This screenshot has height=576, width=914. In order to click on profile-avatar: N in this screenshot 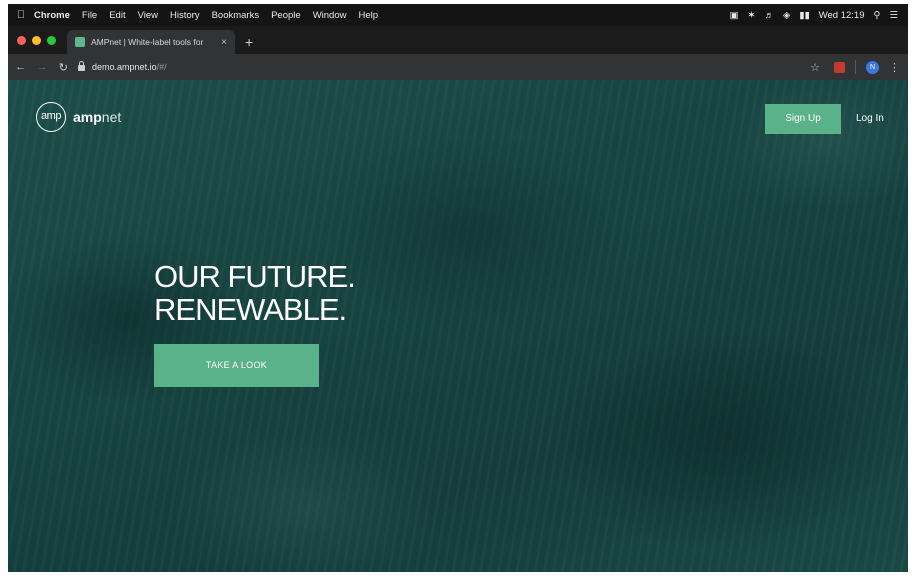, I will do `click(873, 67)`.